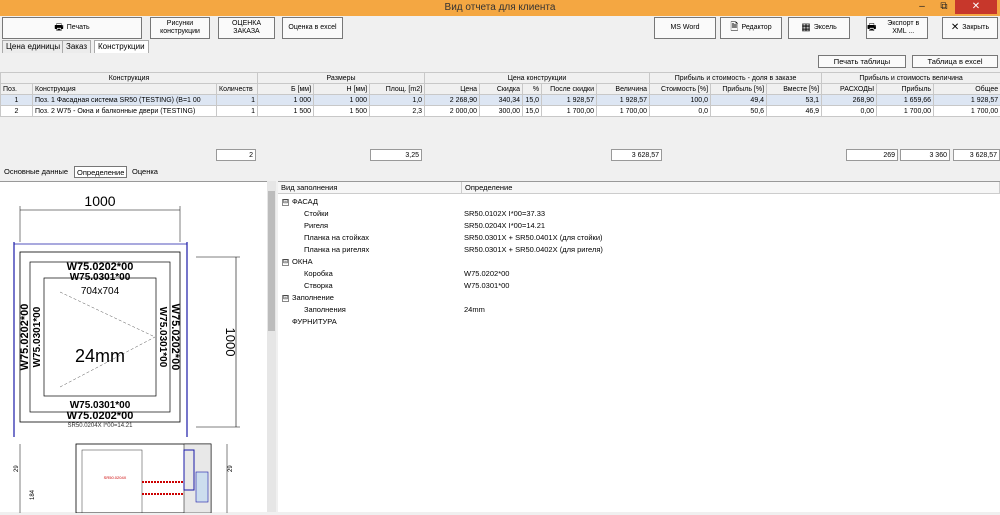 The image size is (1000, 515). What do you see at coordinates (99, 201) in the screenshot?
I see `dimension-width-label: 1000` at bounding box center [99, 201].